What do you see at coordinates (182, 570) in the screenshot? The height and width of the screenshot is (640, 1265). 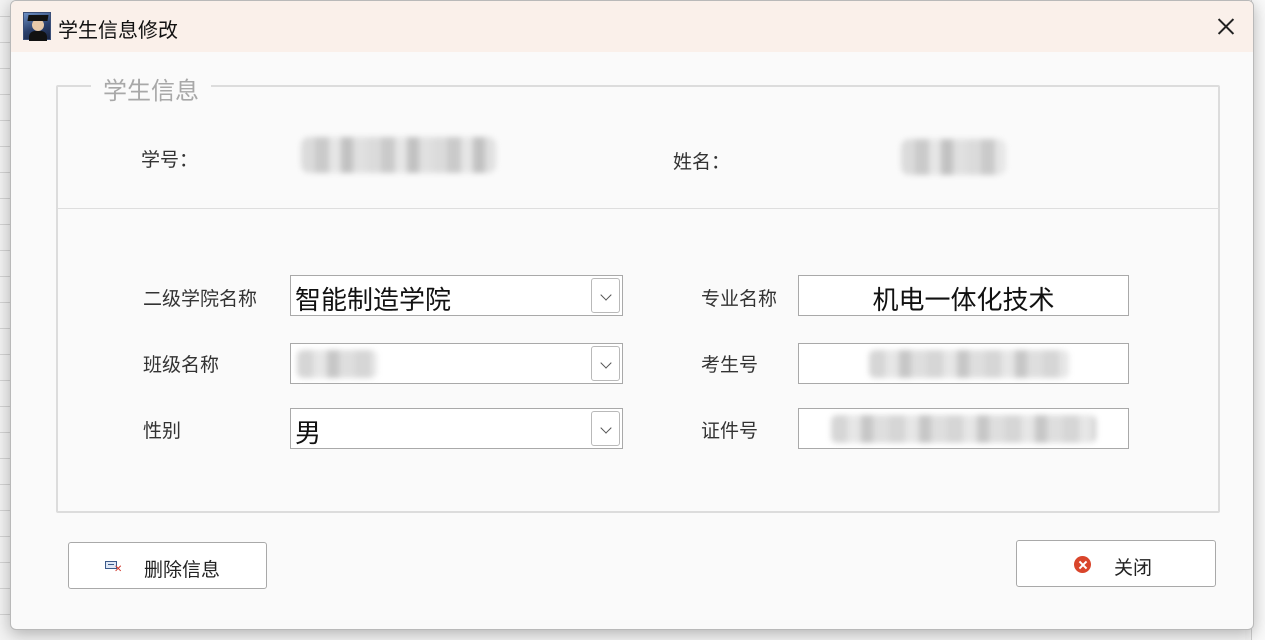 I see `delete-info-button-label: 删除信息` at bounding box center [182, 570].